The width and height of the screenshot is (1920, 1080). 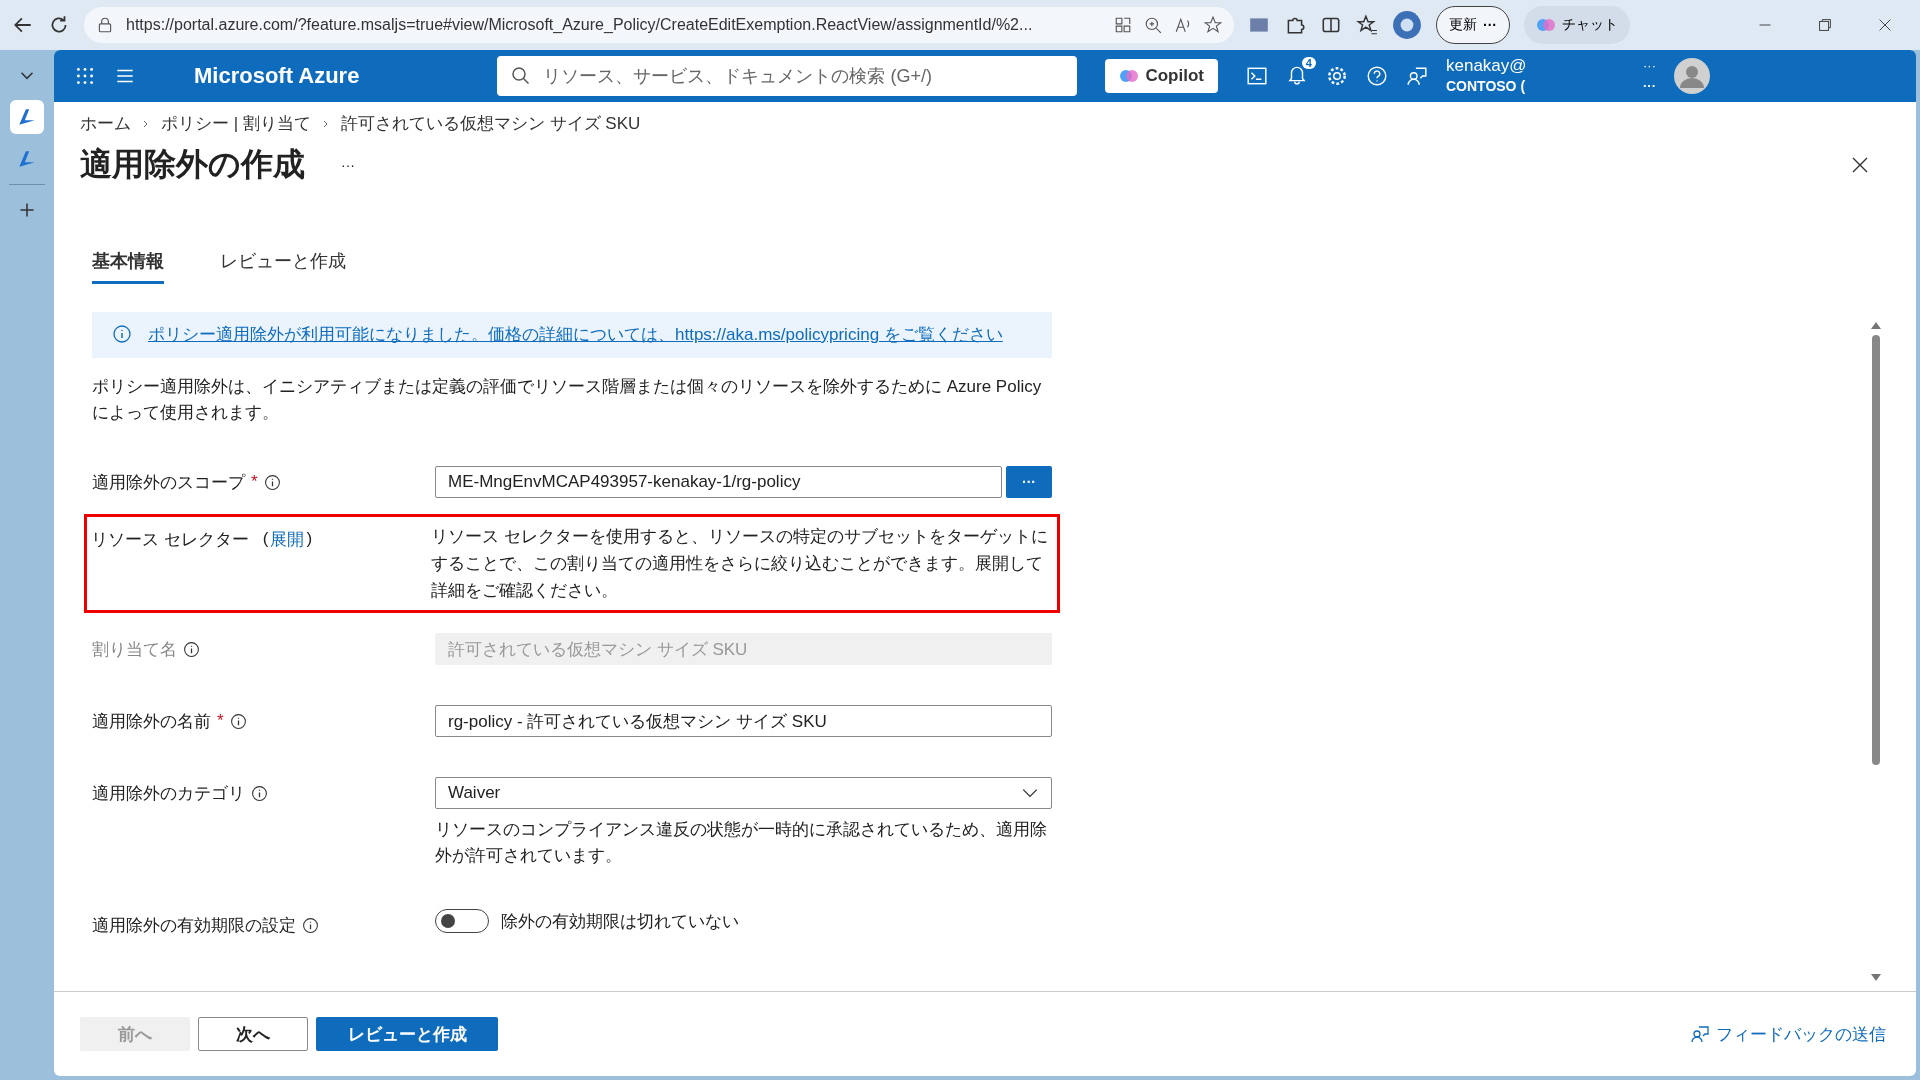 What do you see at coordinates (620, 921) in the screenshot?
I see `toggle-label: 除外の有効期限は切れていない` at bounding box center [620, 921].